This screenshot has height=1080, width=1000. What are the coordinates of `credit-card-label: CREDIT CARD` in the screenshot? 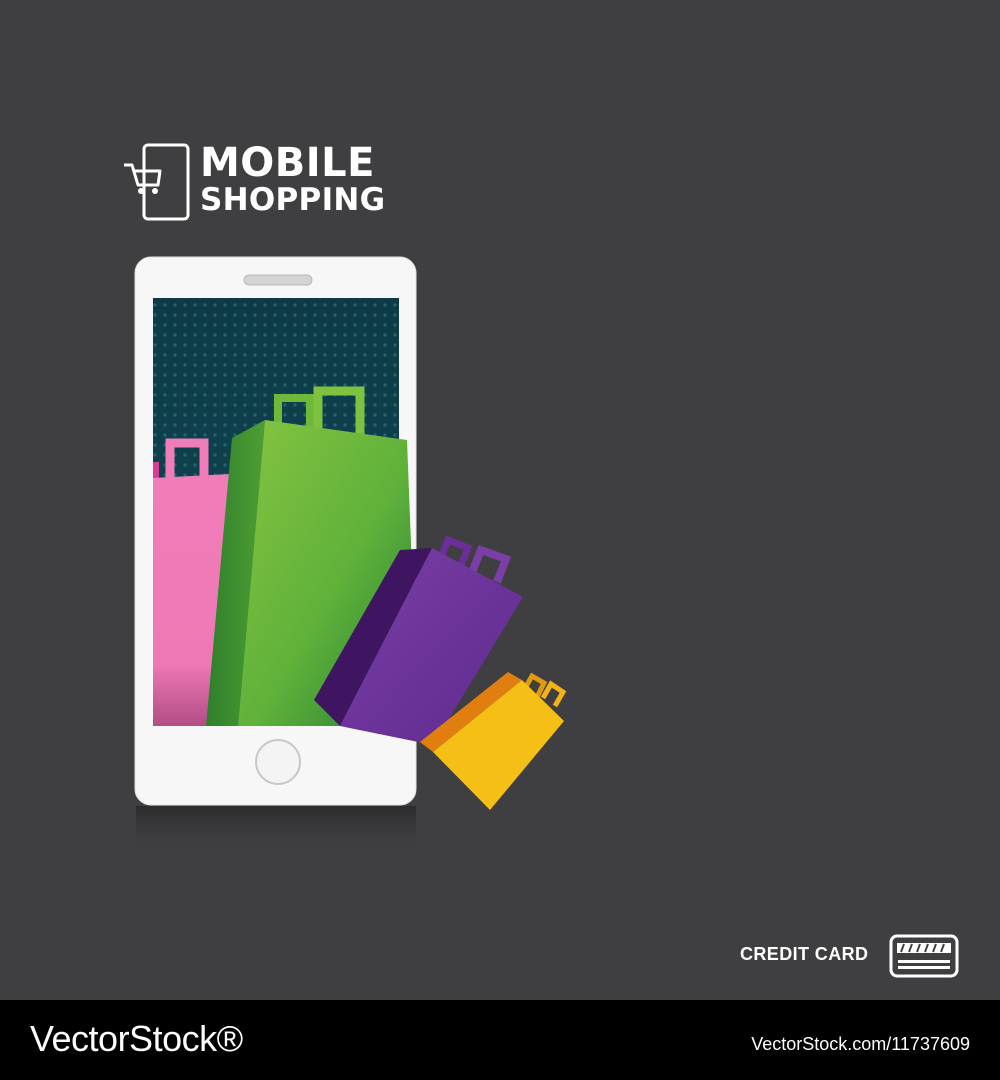 It's located at (804, 954).